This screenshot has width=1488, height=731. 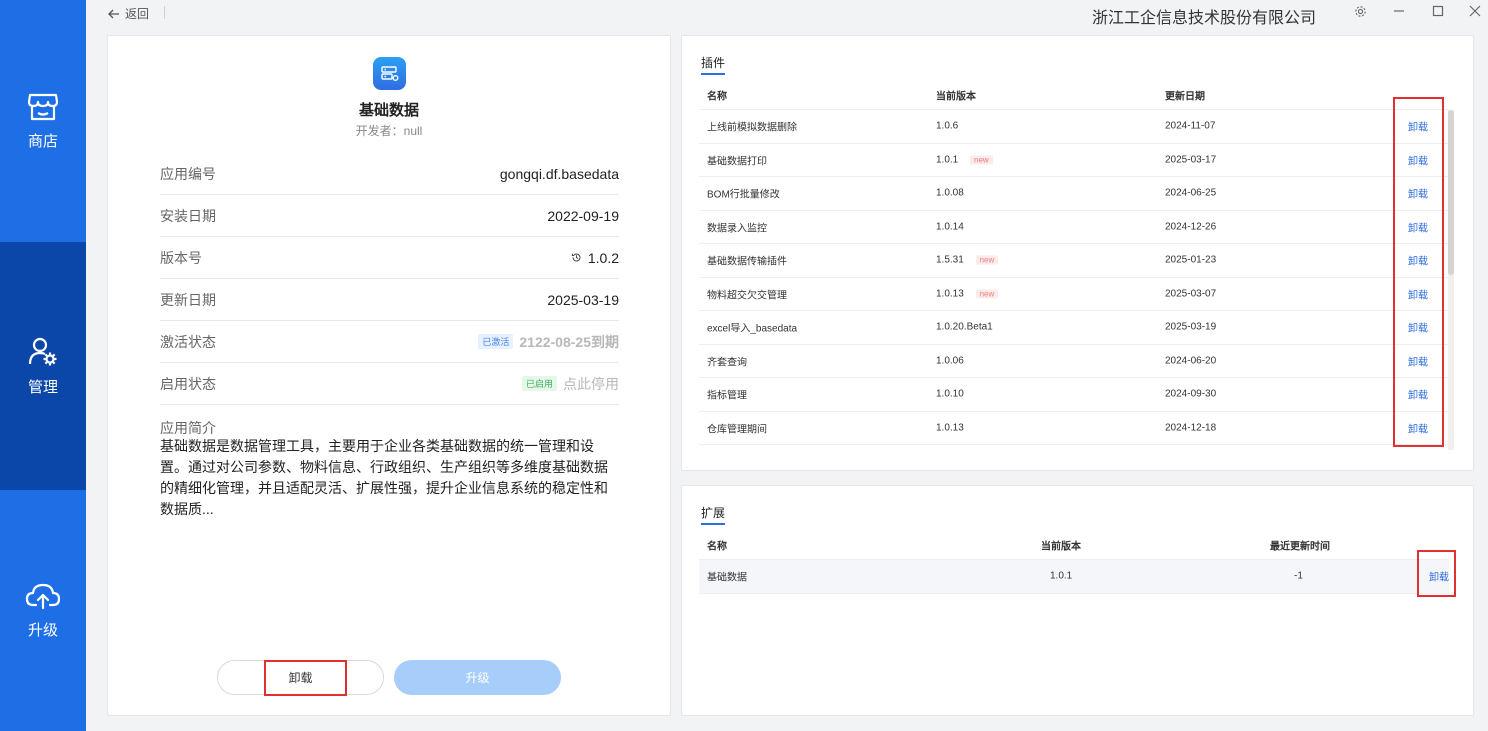 What do you see at coordinates (583, 299) in the screenshot?
I see `info-value: 2025-03-19` at bounding box center [583, 299].